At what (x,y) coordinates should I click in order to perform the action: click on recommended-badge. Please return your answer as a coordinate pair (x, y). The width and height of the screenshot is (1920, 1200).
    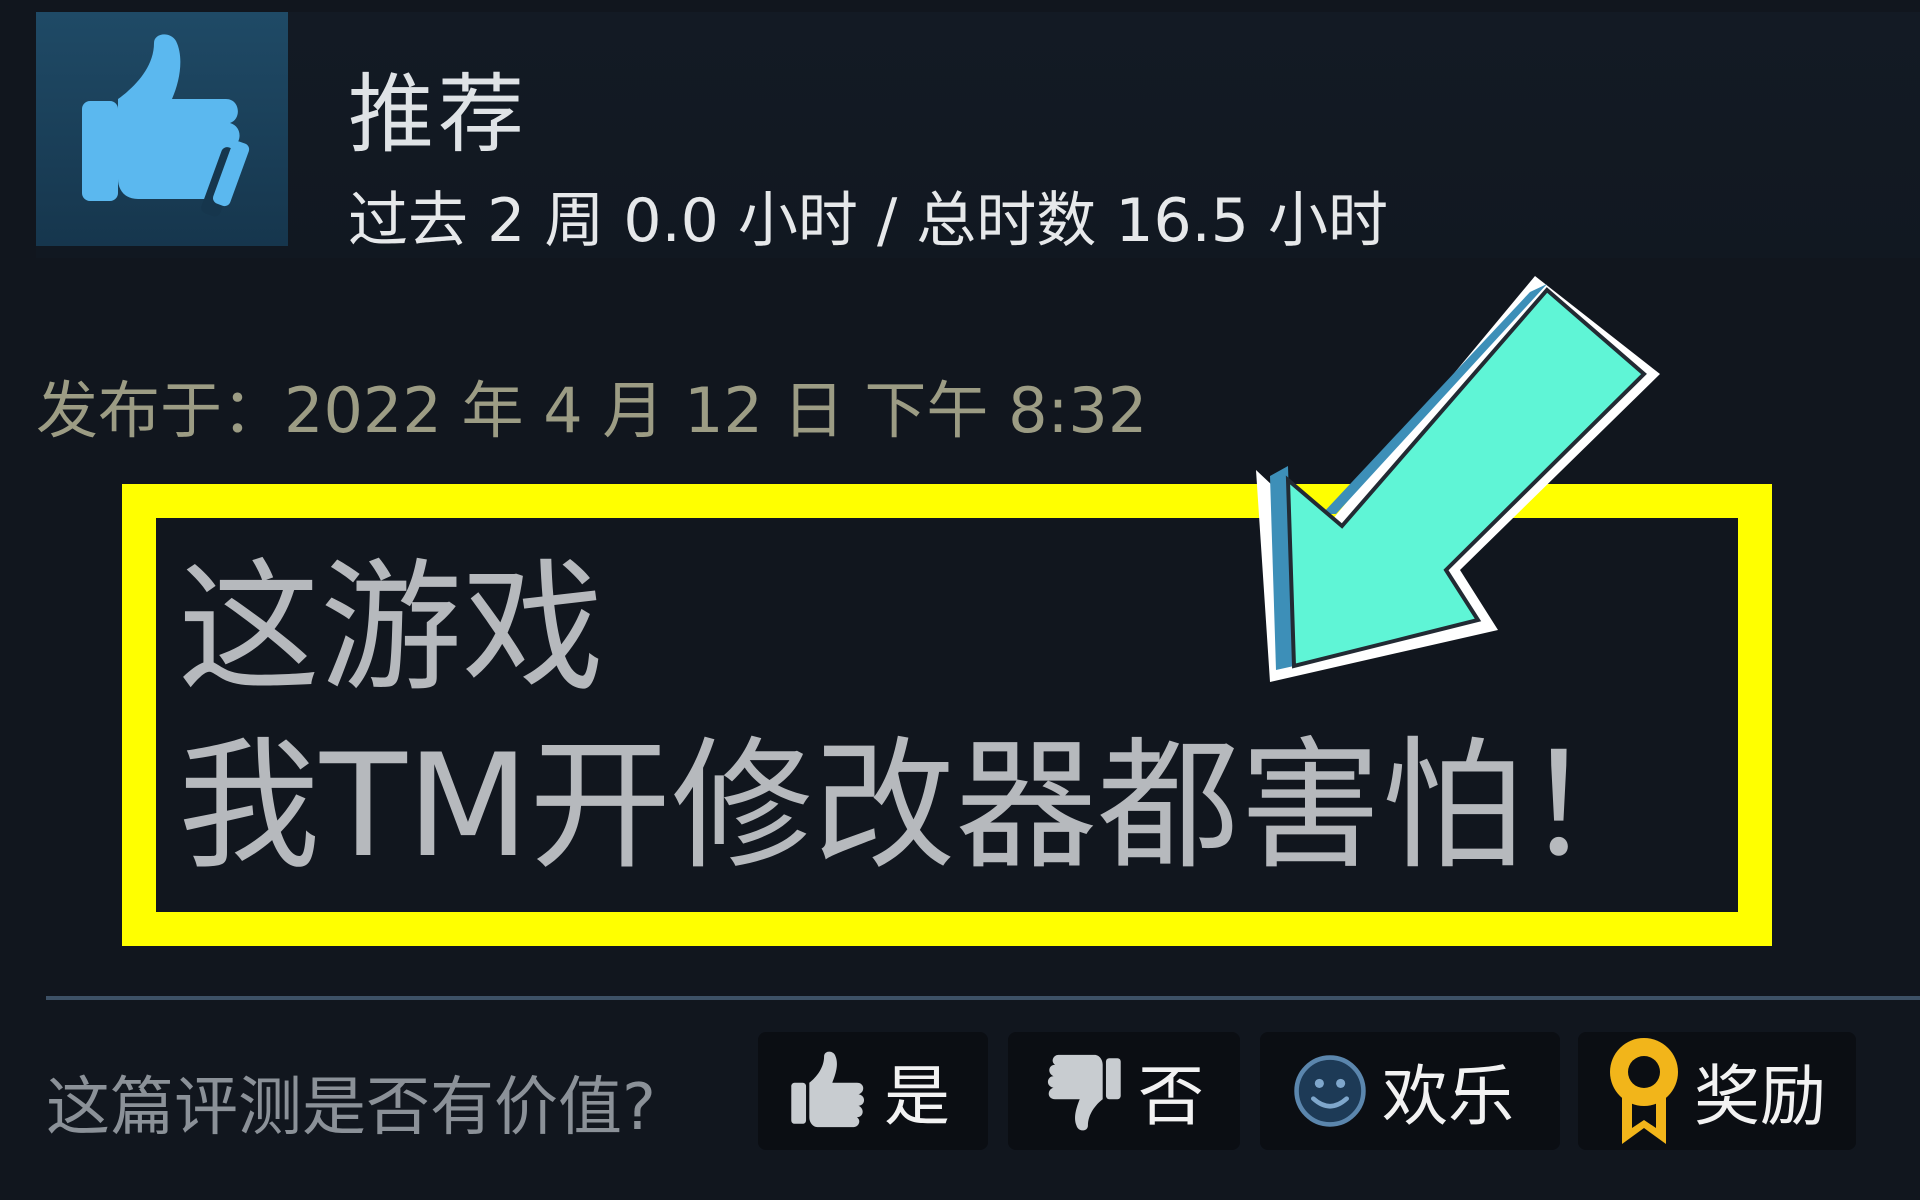
    Looking at the image, I should click on (162, 129).